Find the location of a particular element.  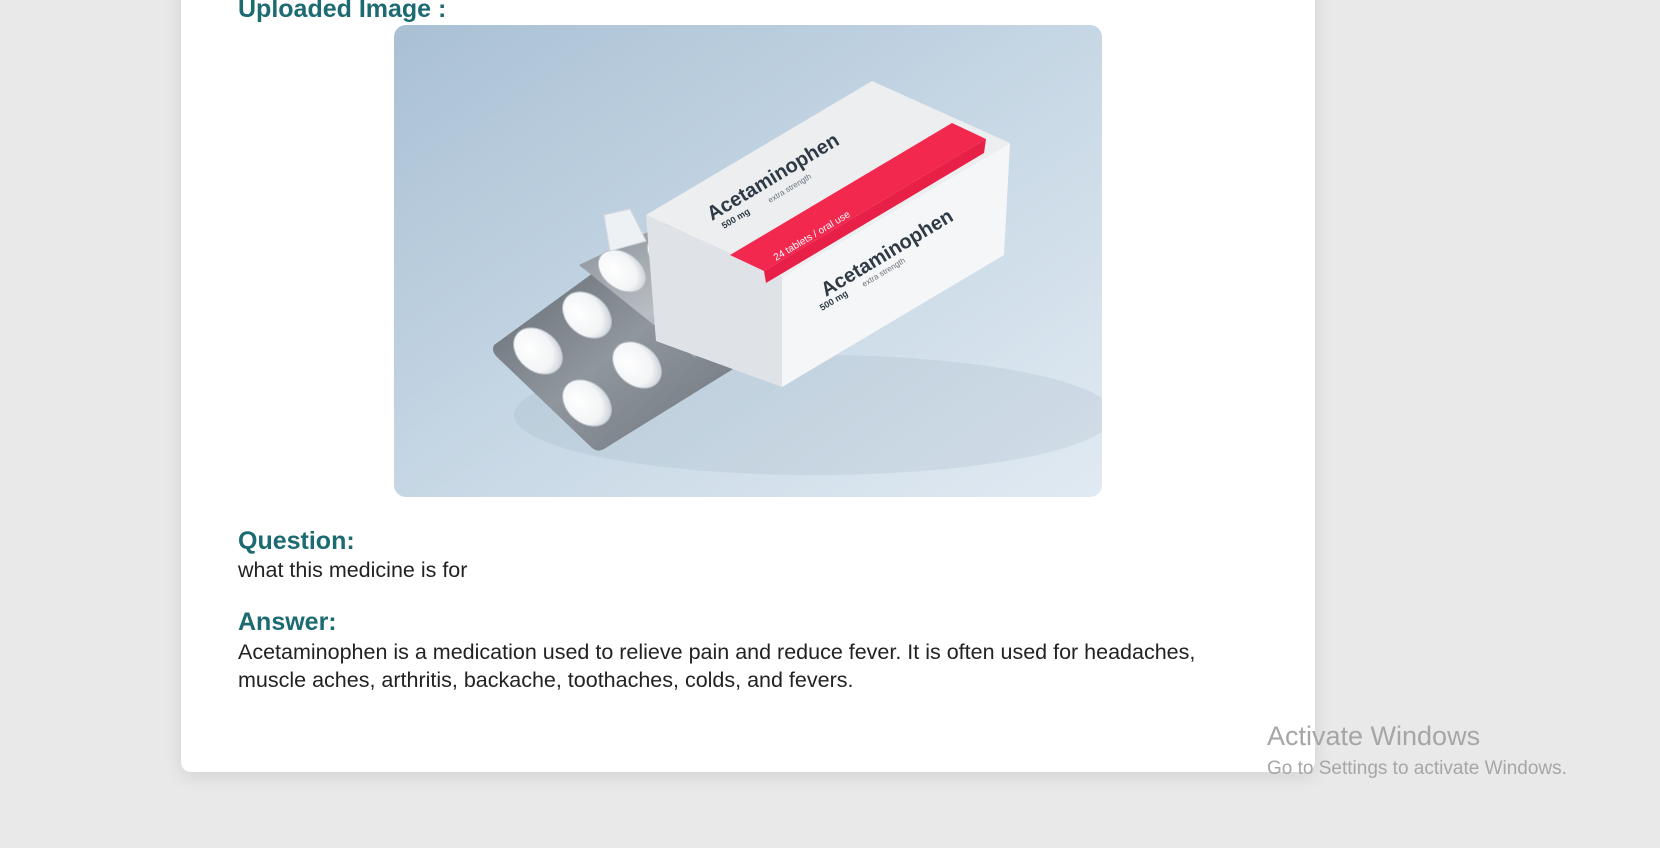

uploaded-image-heading: Uploaded Image : is located at coordinates (342, 11).